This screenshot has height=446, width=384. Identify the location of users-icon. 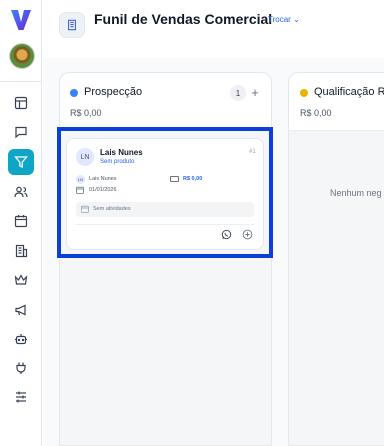
(21, 192).